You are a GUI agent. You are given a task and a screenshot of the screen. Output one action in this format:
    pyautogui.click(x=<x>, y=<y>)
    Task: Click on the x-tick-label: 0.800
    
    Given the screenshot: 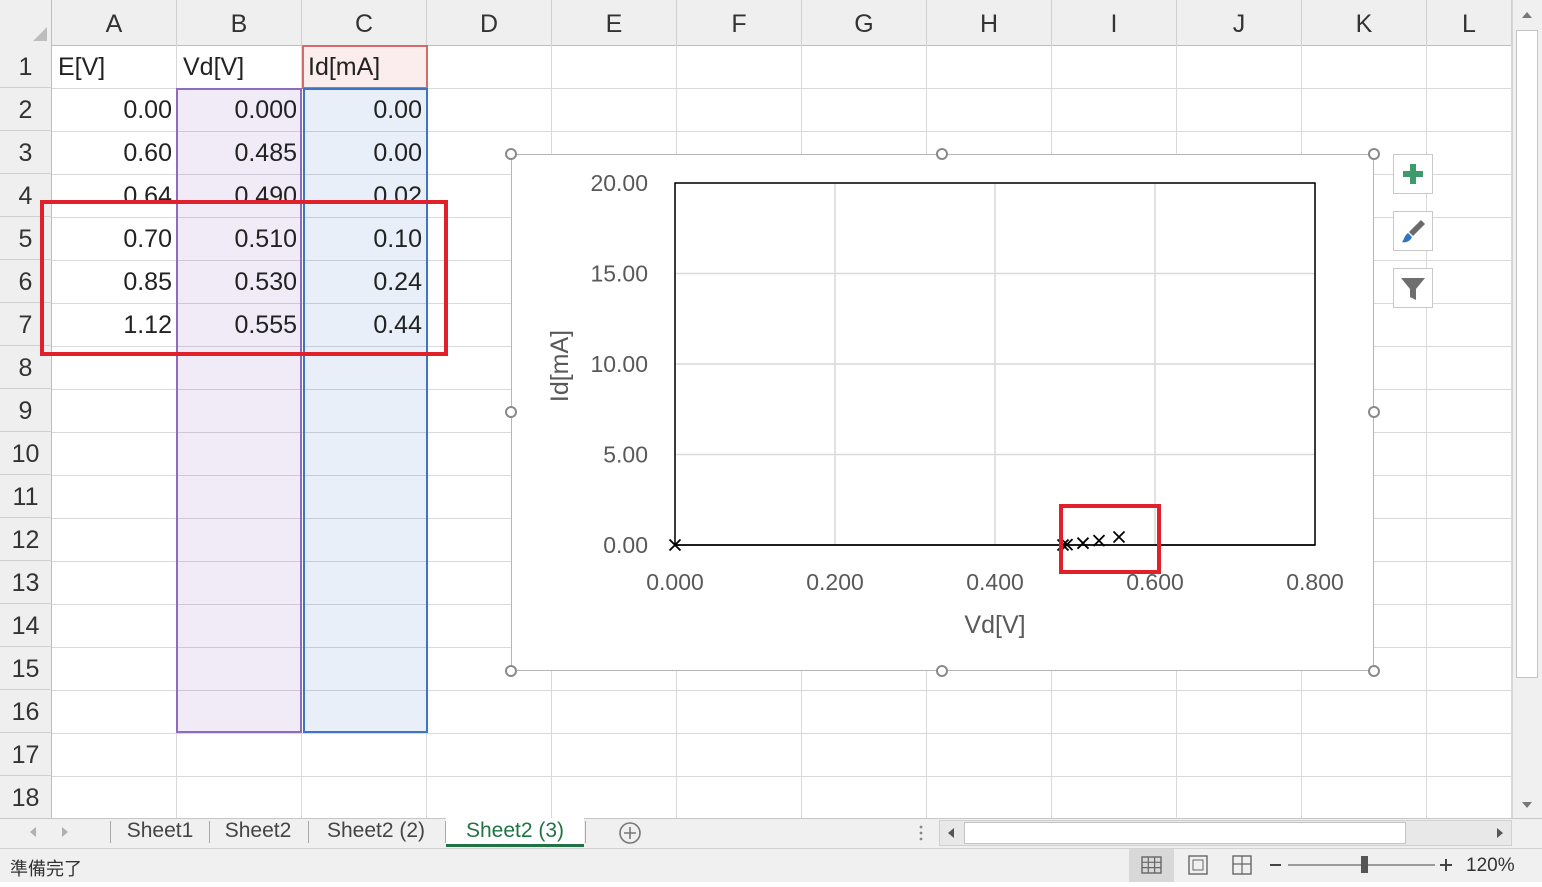 What is the action you would take?
    pyautogui.click(x=1315, y=582)
    